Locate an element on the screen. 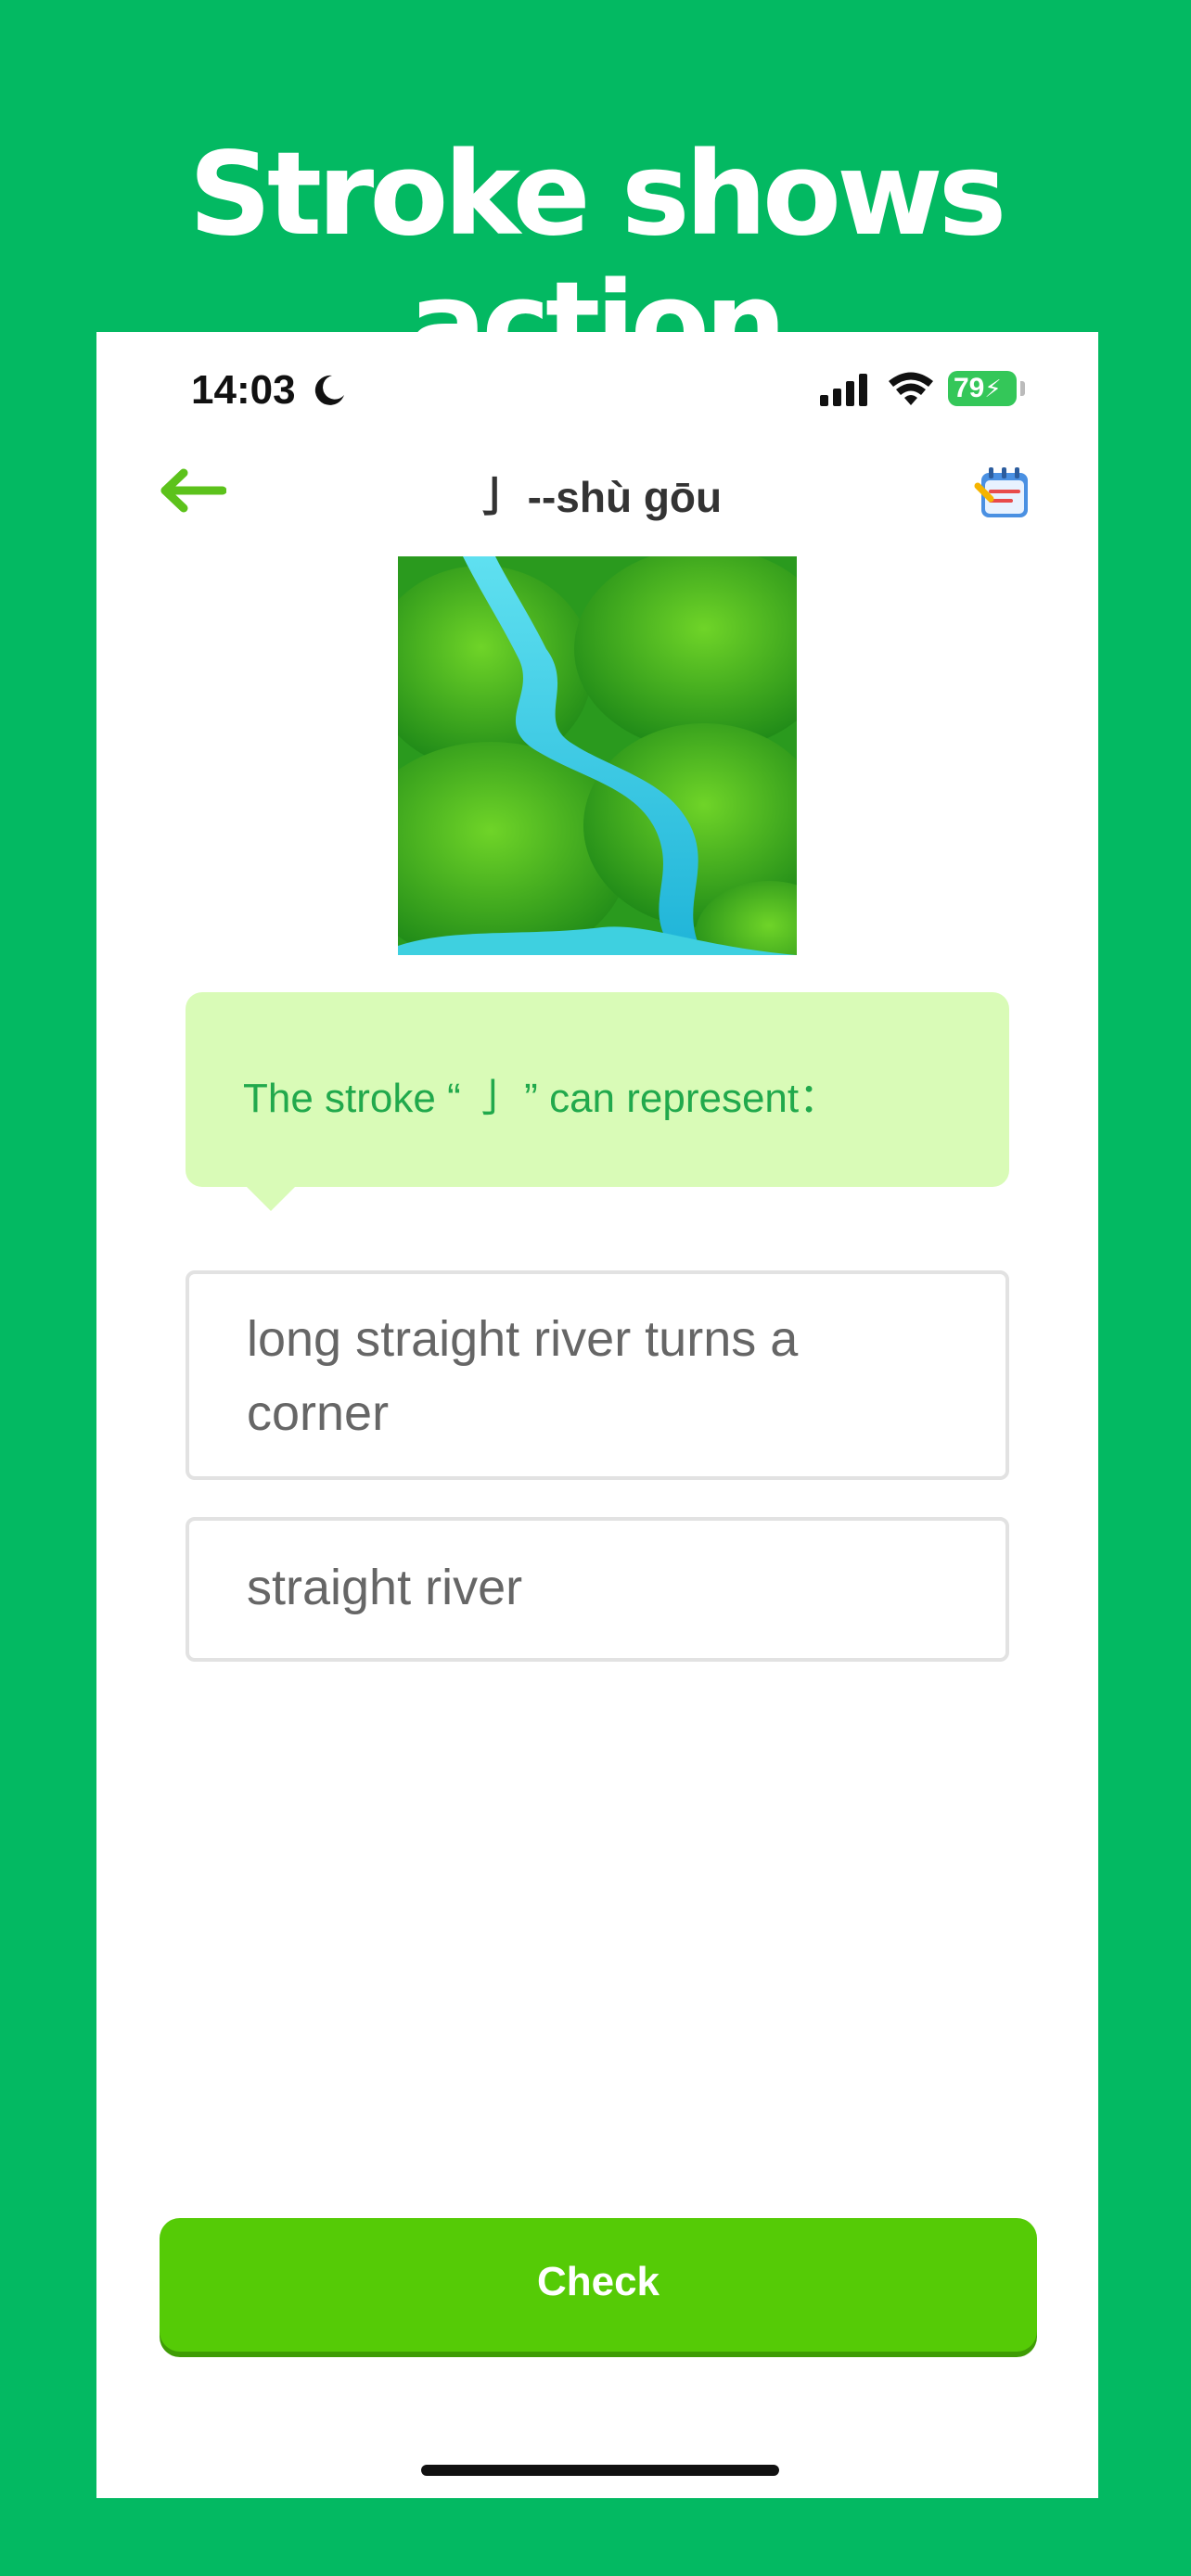 The height and width of the screenshot is (2576, 1191). notes-calendar-icon is located at coordinates (1004, 492).